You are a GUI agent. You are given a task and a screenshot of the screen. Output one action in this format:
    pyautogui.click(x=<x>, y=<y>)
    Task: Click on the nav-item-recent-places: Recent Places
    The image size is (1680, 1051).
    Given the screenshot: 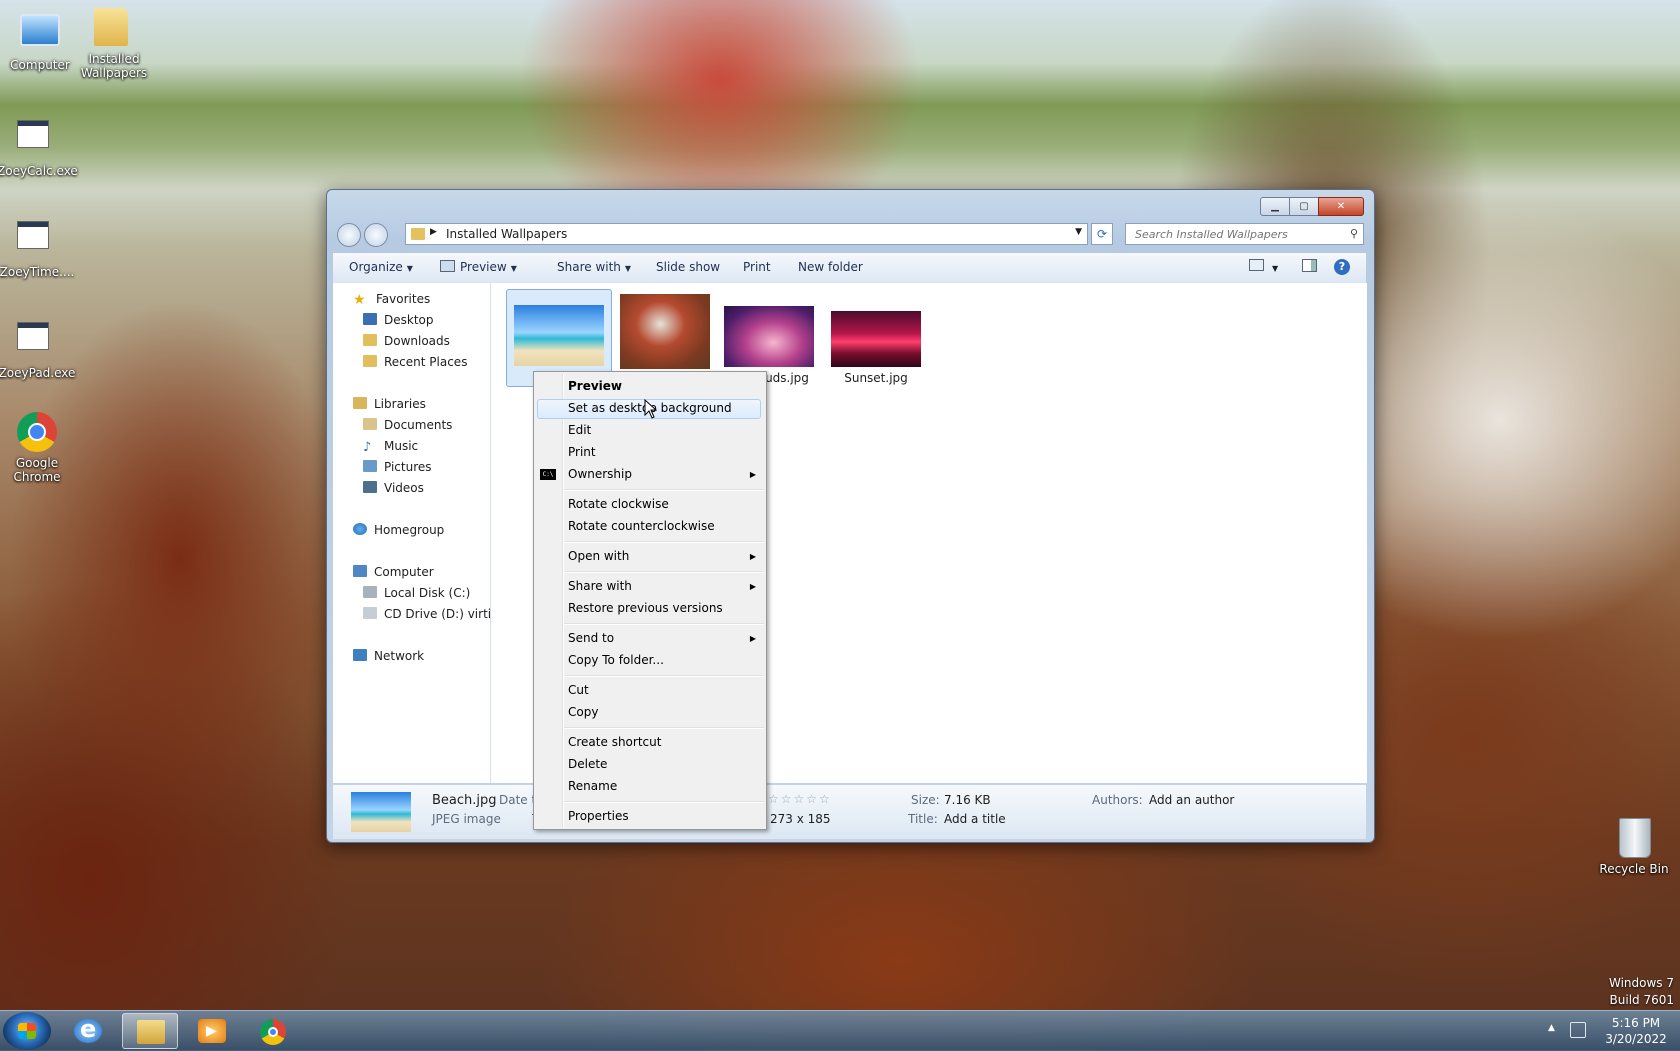 What is the action you would take?
    pyautogui.click(x=415, y=362)
    